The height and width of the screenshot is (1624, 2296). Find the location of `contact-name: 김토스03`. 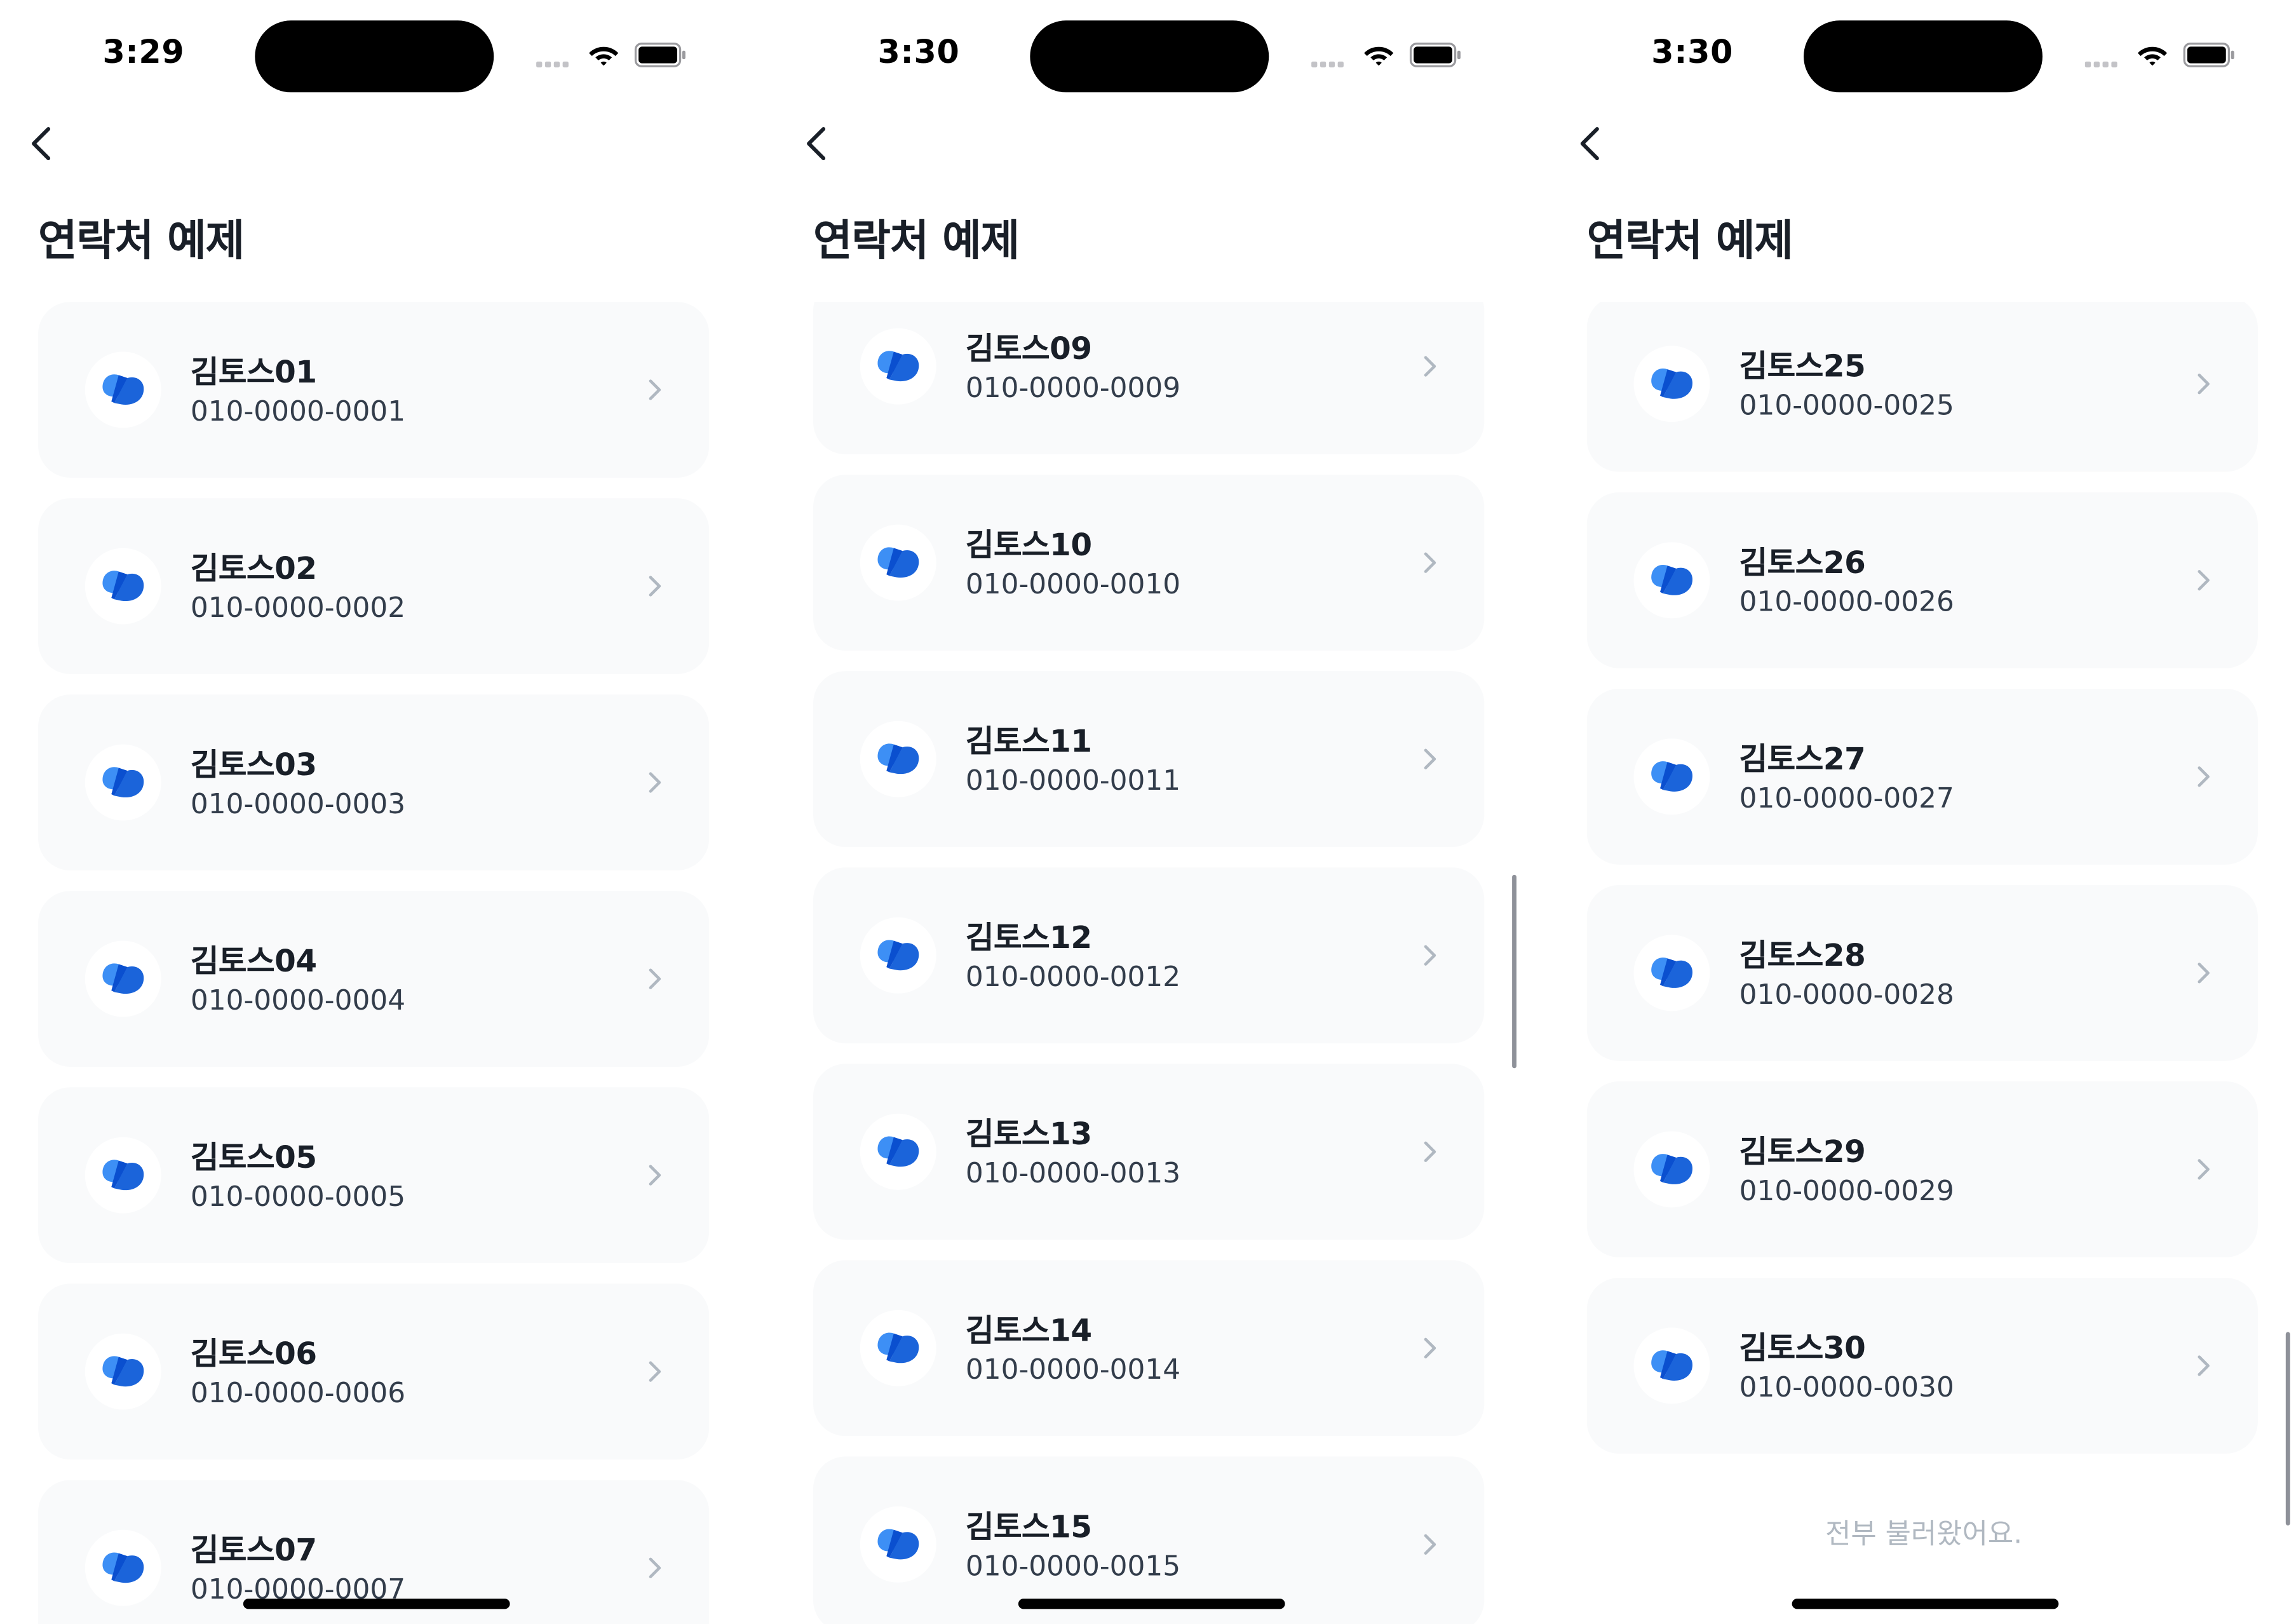

contact-name: 김토스03 is located at coordinates (253, 765).